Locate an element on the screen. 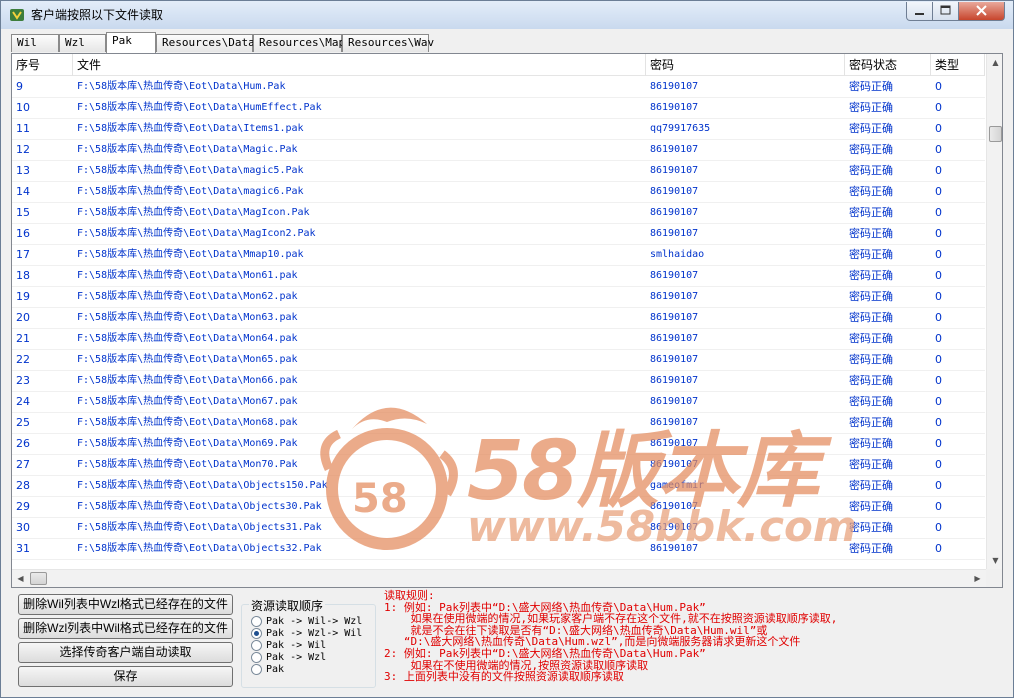  column-header-file: 文件 is located at coordinates (359, 65).